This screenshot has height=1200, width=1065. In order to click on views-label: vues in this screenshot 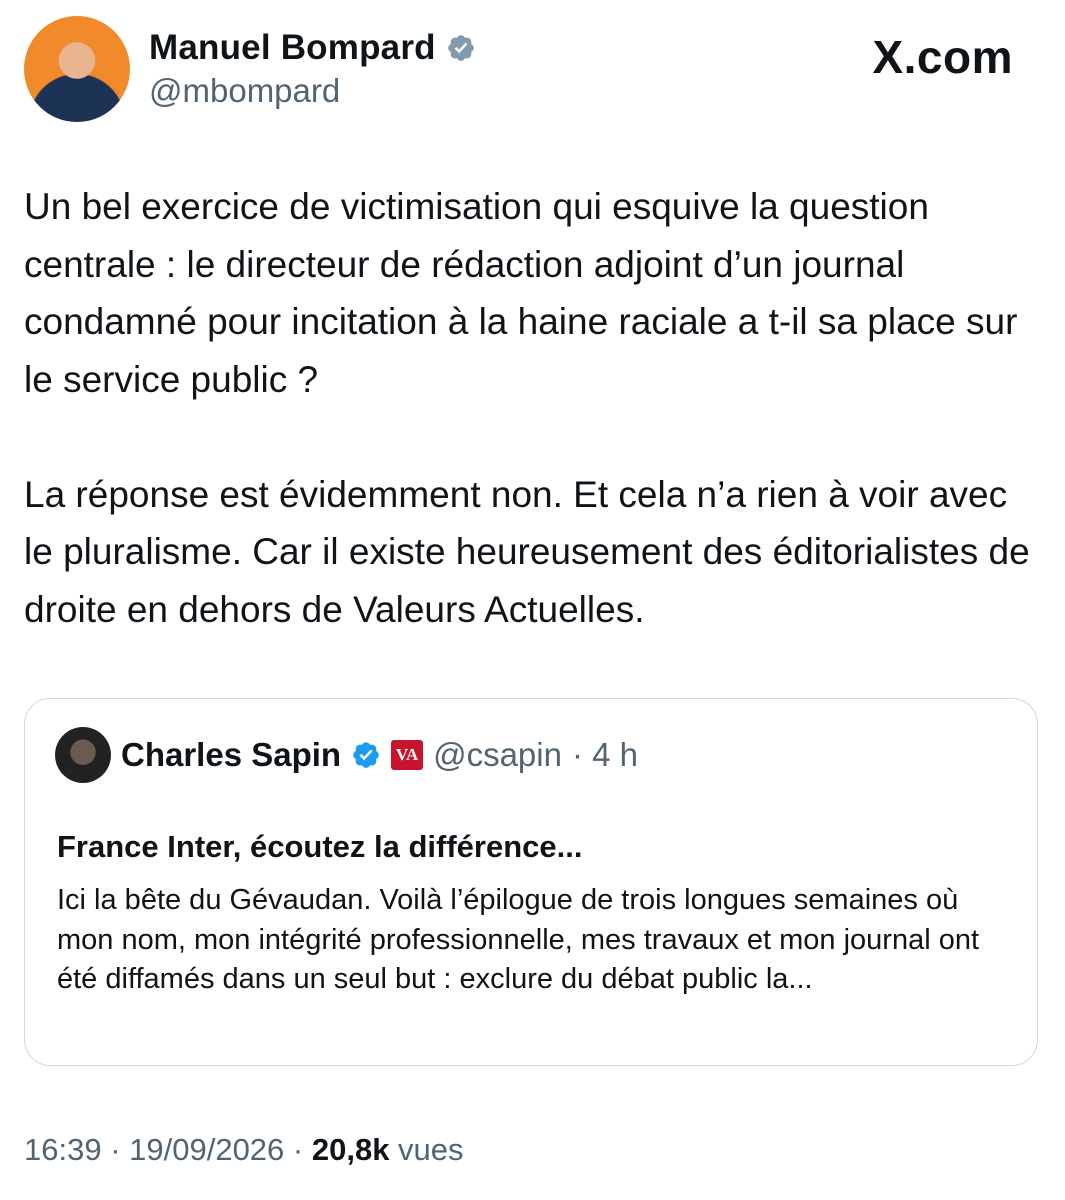, I will do `click(426, 1149)`.